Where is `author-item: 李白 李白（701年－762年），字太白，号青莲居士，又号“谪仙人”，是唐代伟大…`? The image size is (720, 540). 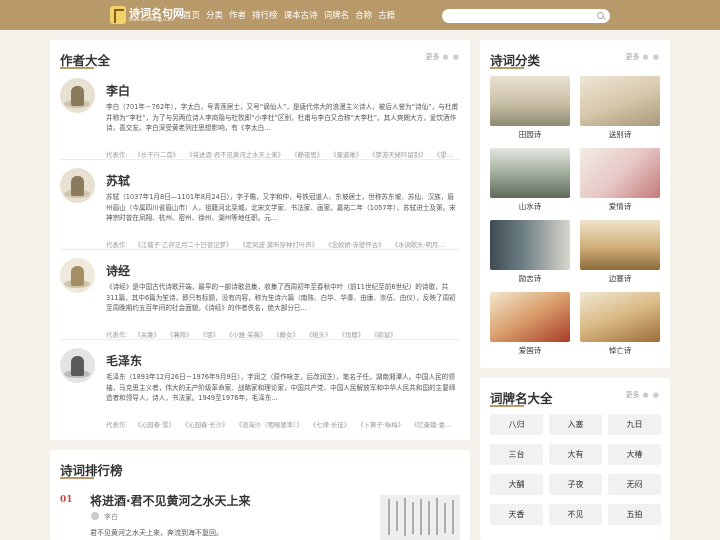 author-item: 李白 李白（701年－762年），字太白，号青莲居士，又号“谪仙人”，是唐代伟大… is located at coordinates (260, 123).